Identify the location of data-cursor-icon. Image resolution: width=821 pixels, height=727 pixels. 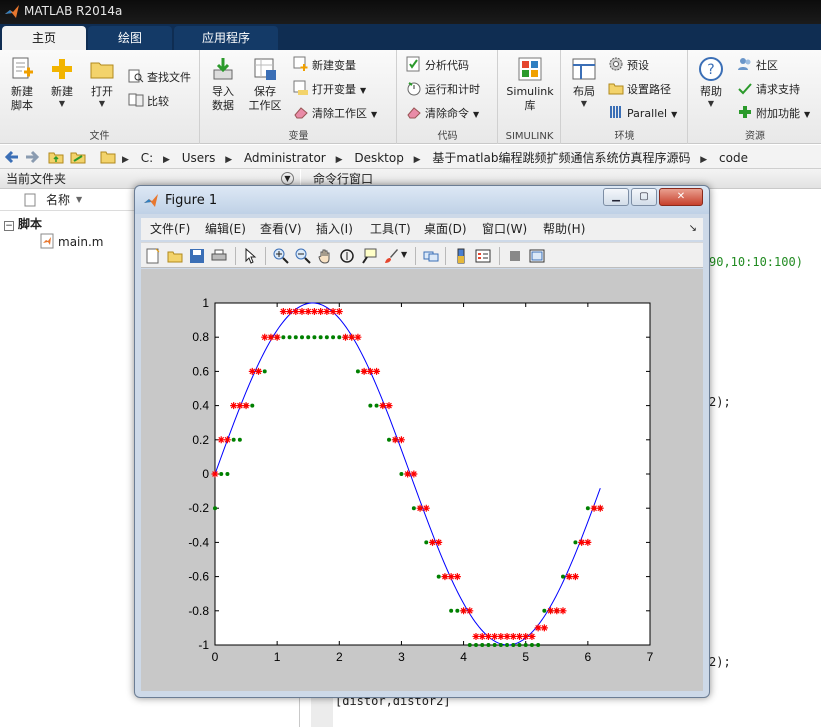
(369, 256).